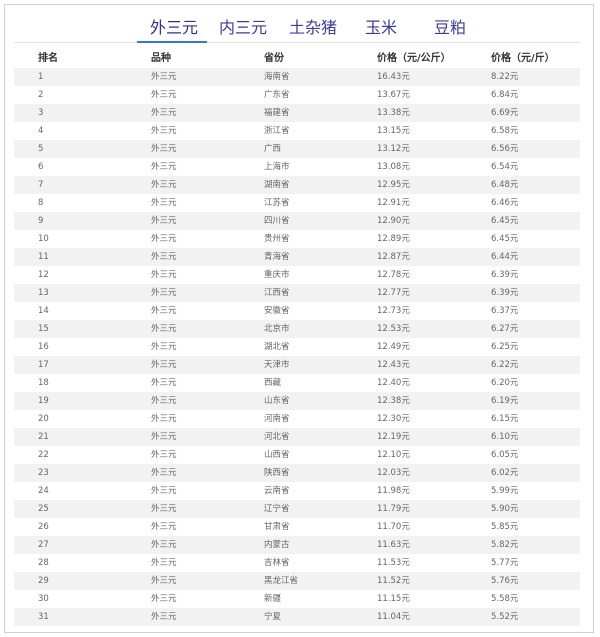  What do you see at coordinates (297, 203) in the screenshot?
I see `table-row: 8 外三元 江苏省 12.91元 6.46元` at bounding box center [297, 203].